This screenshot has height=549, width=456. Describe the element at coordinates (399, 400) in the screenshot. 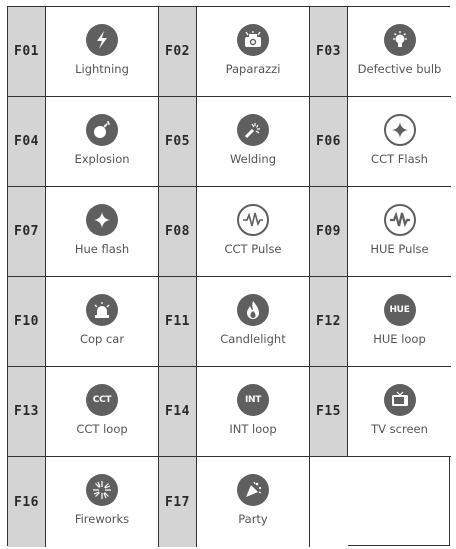

I see `tv-icon` at that location.